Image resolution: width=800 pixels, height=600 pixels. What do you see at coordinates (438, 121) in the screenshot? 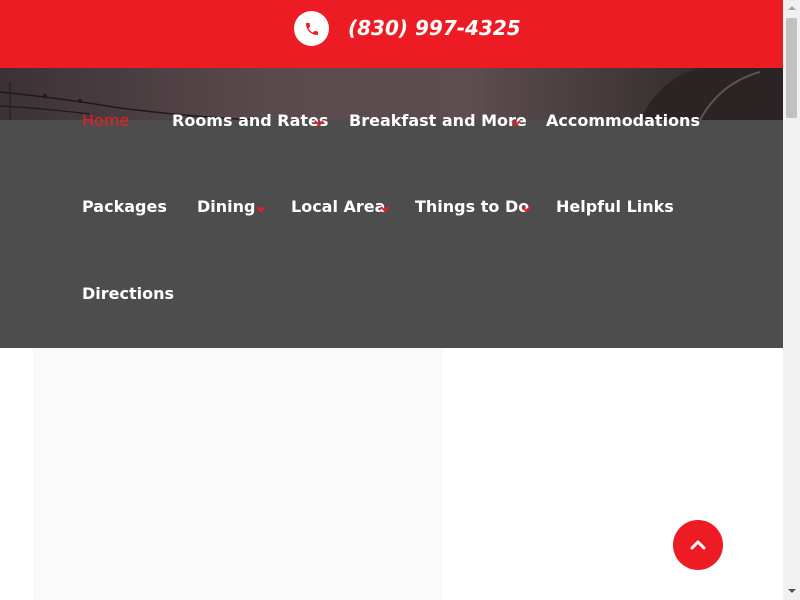
I see `nav-item-breakfast-and-more: Breakfast and More` at bounding box center [438, 121].